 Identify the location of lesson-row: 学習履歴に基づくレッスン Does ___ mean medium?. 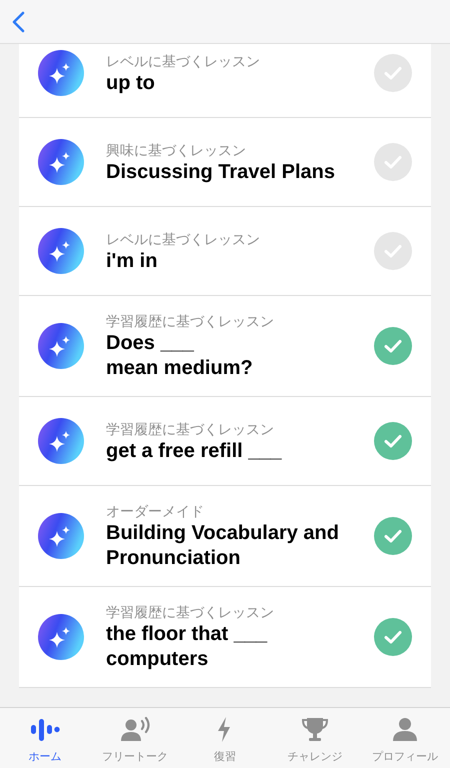
(225, 346).